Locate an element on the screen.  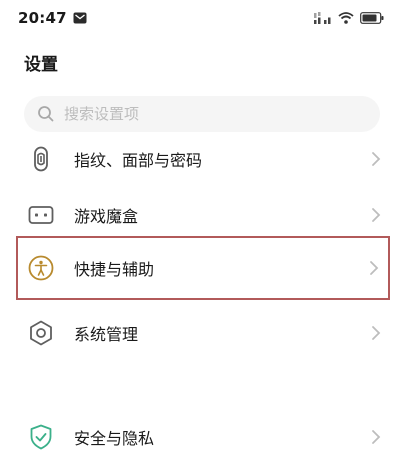
menu-item-security-privacy: 安全与隐私 is located at coordinates (204, 437).